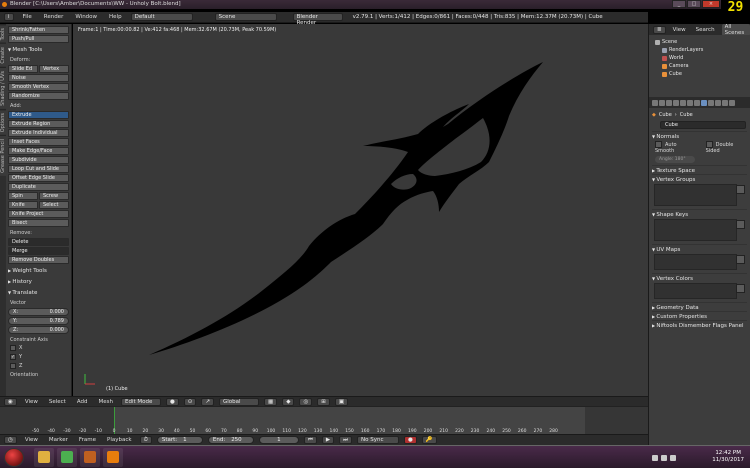 This screenshot has height=468, width=750. I want to click on constraints-tab-icon, so click(690, 102).